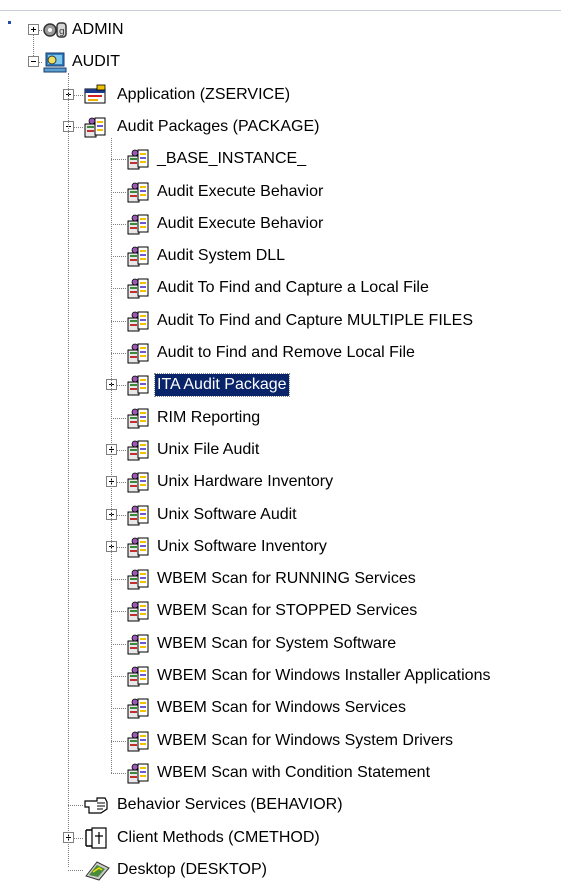  What do you see at coordinates (227, 515) in the screenshot?
I see `tree-node-label: Unix Software Audit` at bounding box center [227, 515].